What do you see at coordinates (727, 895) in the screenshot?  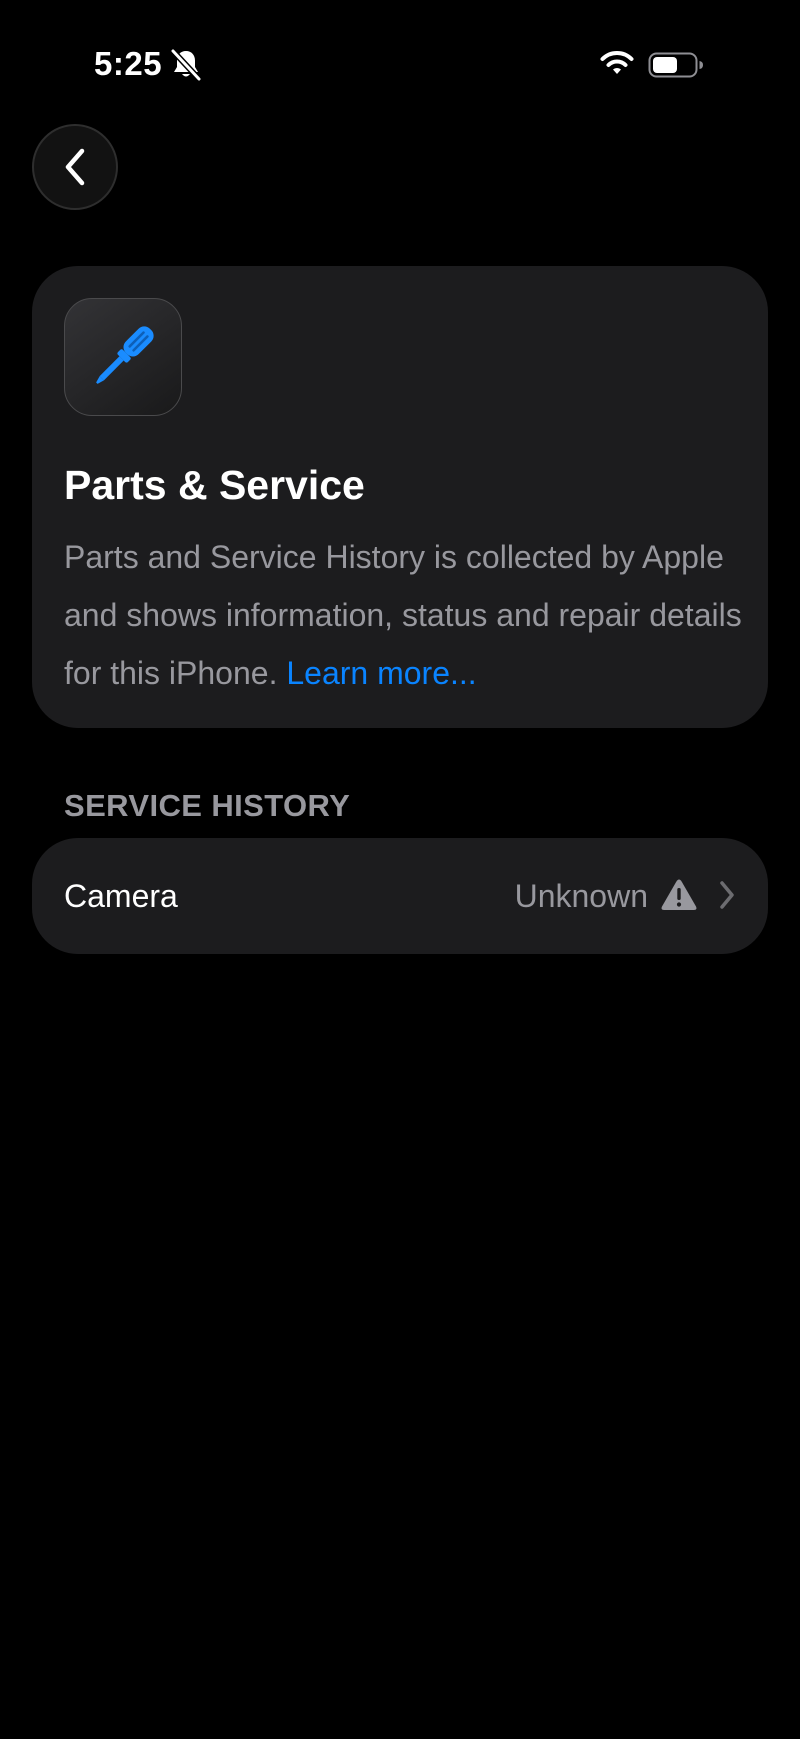 I see `chevron-right-icon` at bounding box center [727, 895].